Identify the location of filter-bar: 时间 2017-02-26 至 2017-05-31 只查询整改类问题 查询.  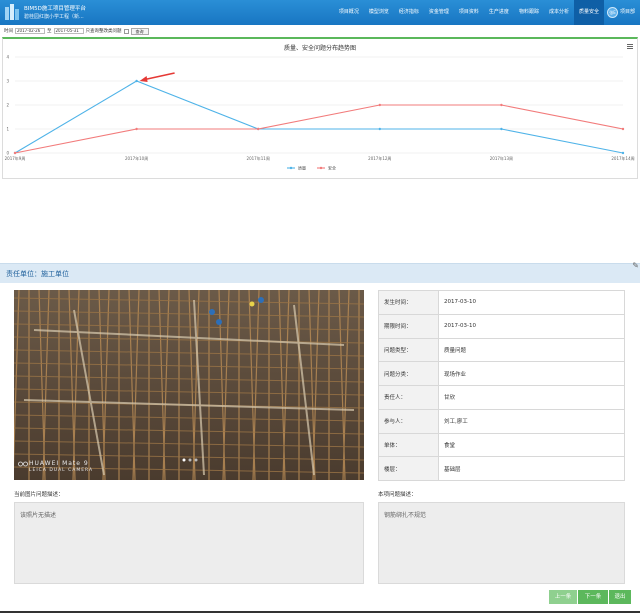
(76, 31).